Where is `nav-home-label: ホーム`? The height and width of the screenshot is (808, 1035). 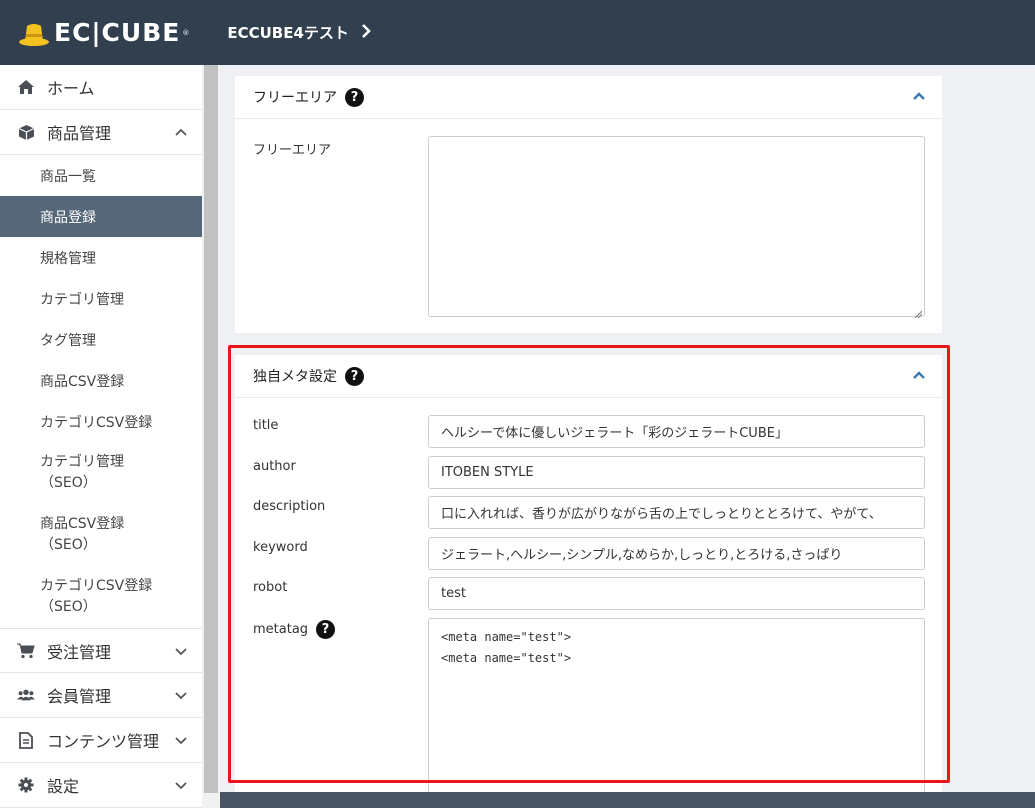
nav-home-label: ホーム is located at coordinates (71, 88).